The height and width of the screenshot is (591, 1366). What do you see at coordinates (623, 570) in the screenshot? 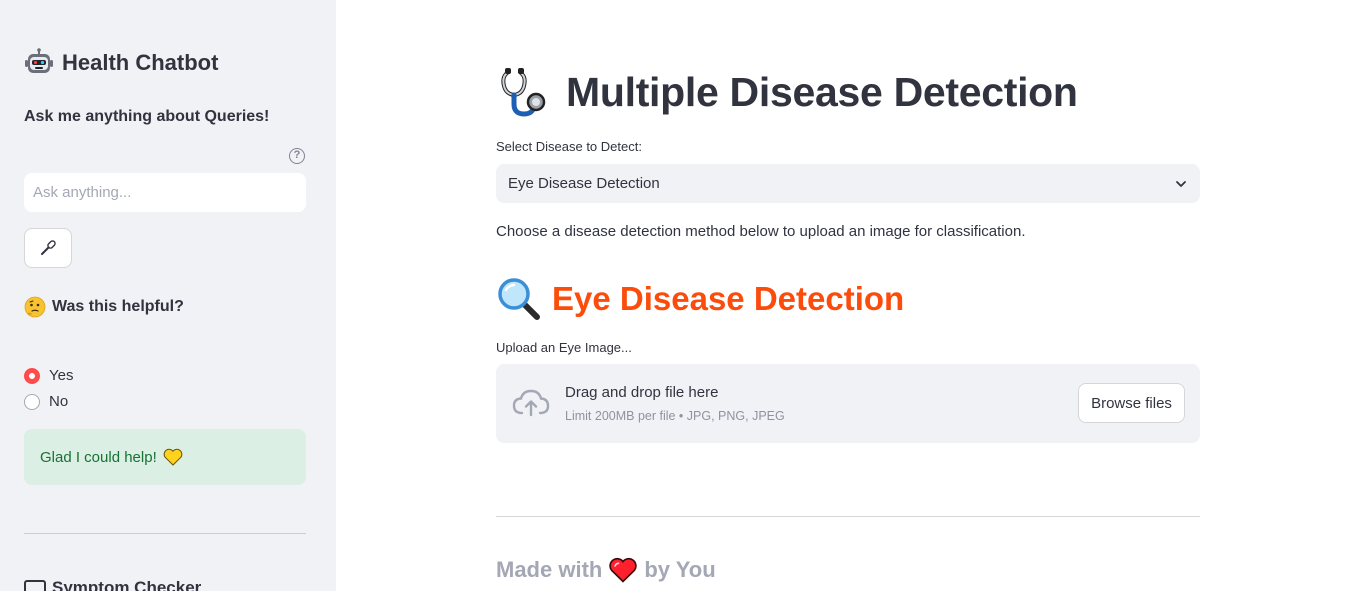
I see `red-heart-icon` at bounding box center [623, 570].